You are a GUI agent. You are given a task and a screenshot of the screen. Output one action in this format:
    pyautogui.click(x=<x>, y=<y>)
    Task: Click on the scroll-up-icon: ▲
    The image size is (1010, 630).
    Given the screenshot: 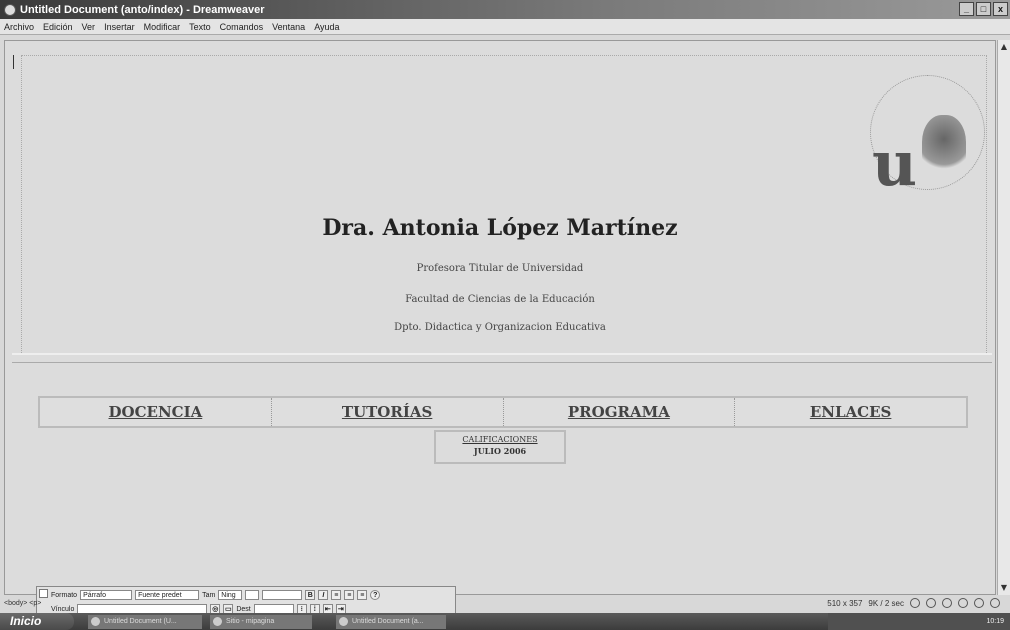 What is the action you would take?
    pyautogui.click(x=1004, y=47)
    